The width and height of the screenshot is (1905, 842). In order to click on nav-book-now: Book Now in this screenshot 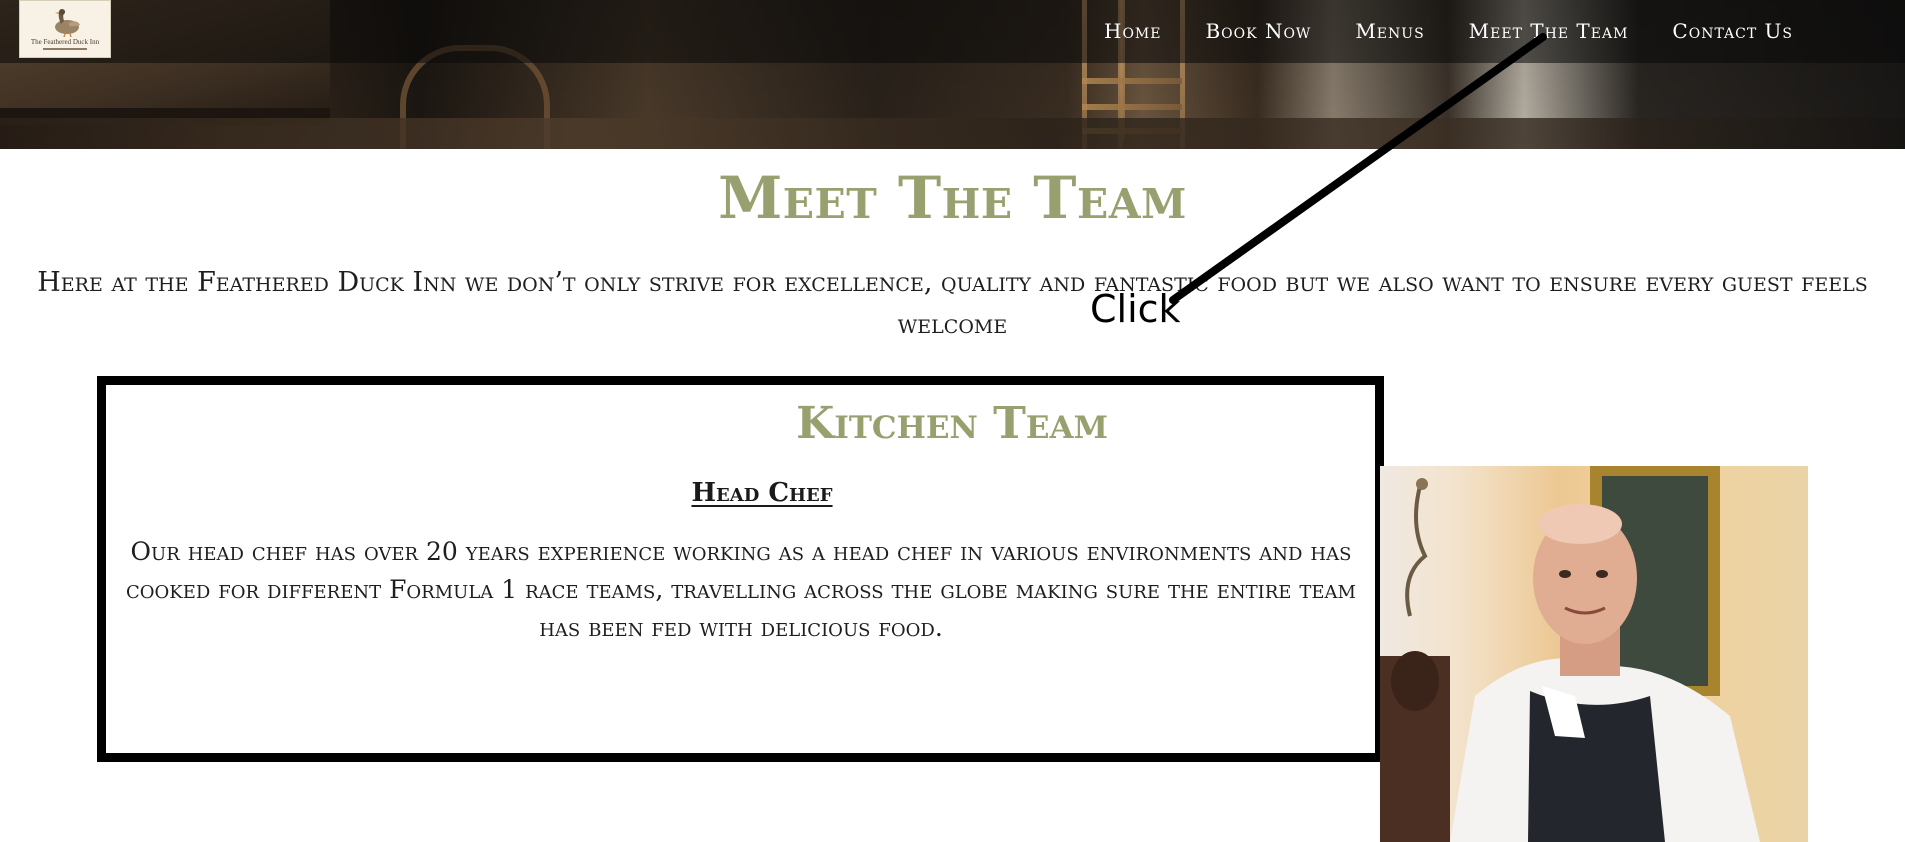, I will do `click(1258, 31)`.